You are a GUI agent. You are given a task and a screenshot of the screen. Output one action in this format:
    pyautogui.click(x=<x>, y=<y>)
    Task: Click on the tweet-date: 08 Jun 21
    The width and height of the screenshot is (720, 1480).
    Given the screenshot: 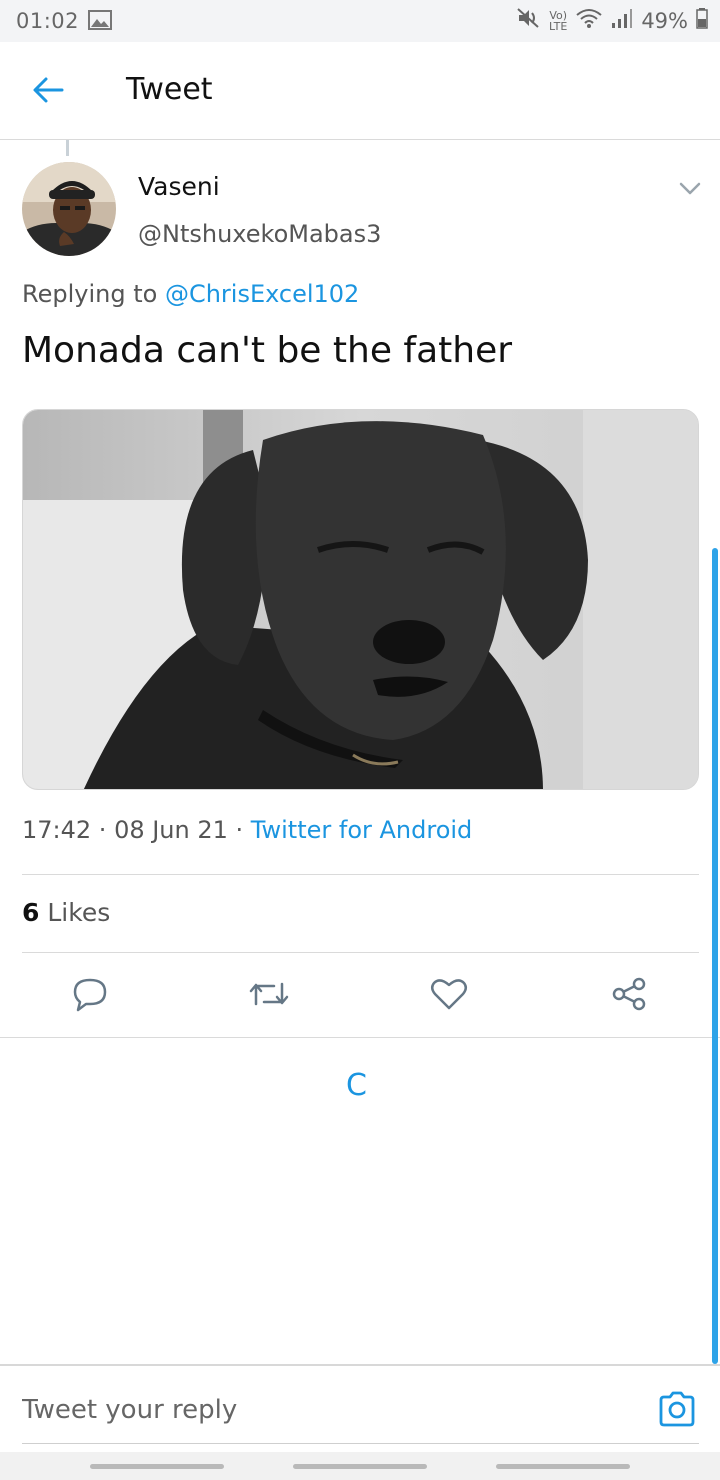 What is the action you would take?
    pyautogui.click(x=171, y=830)
    